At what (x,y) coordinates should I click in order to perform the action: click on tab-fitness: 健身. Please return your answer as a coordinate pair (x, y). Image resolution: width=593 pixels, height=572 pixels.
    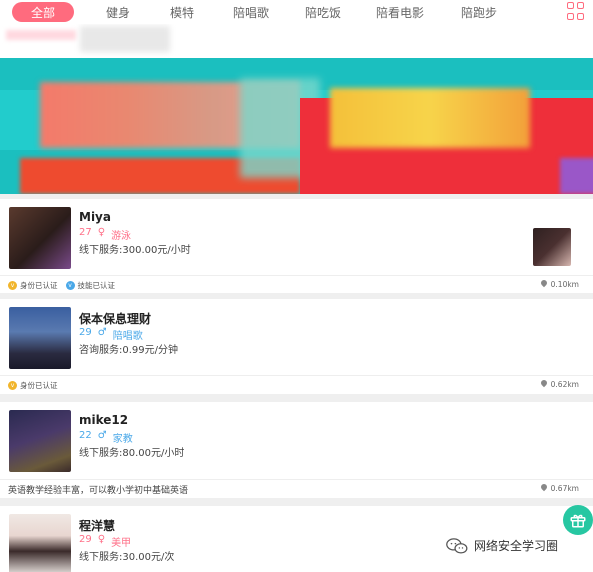
    Looking at the image, I should click on (118, 12).